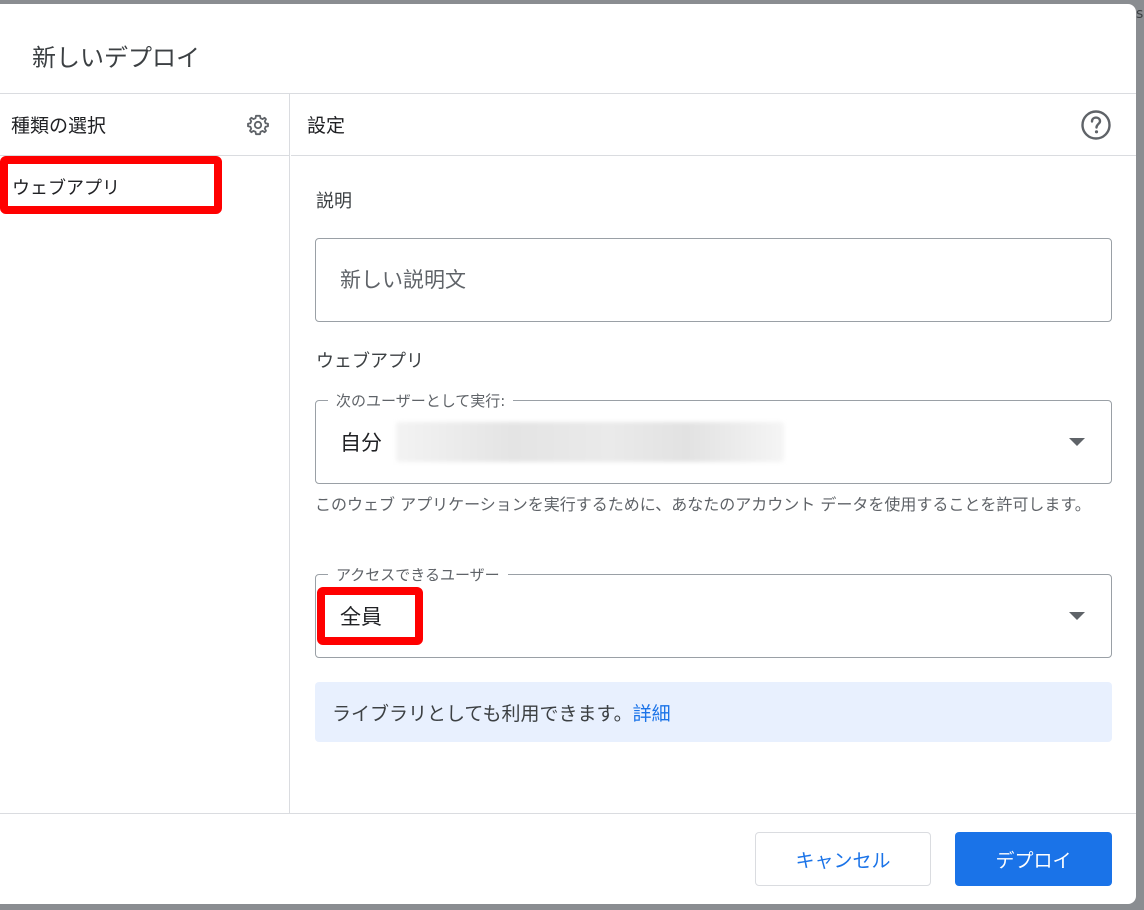 The height and width of the screenshot is (910, 1144). I want to click on description-input, so click(713, 280).